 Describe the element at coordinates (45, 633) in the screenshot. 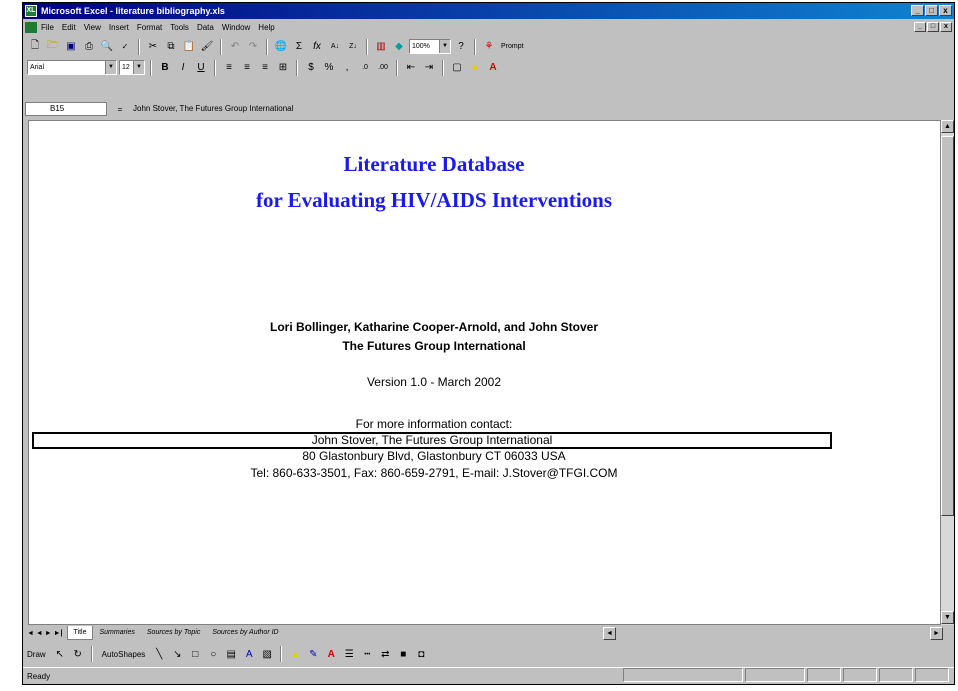

I see `tab-navigation: ◄ ◄ ► ►|` at that location.